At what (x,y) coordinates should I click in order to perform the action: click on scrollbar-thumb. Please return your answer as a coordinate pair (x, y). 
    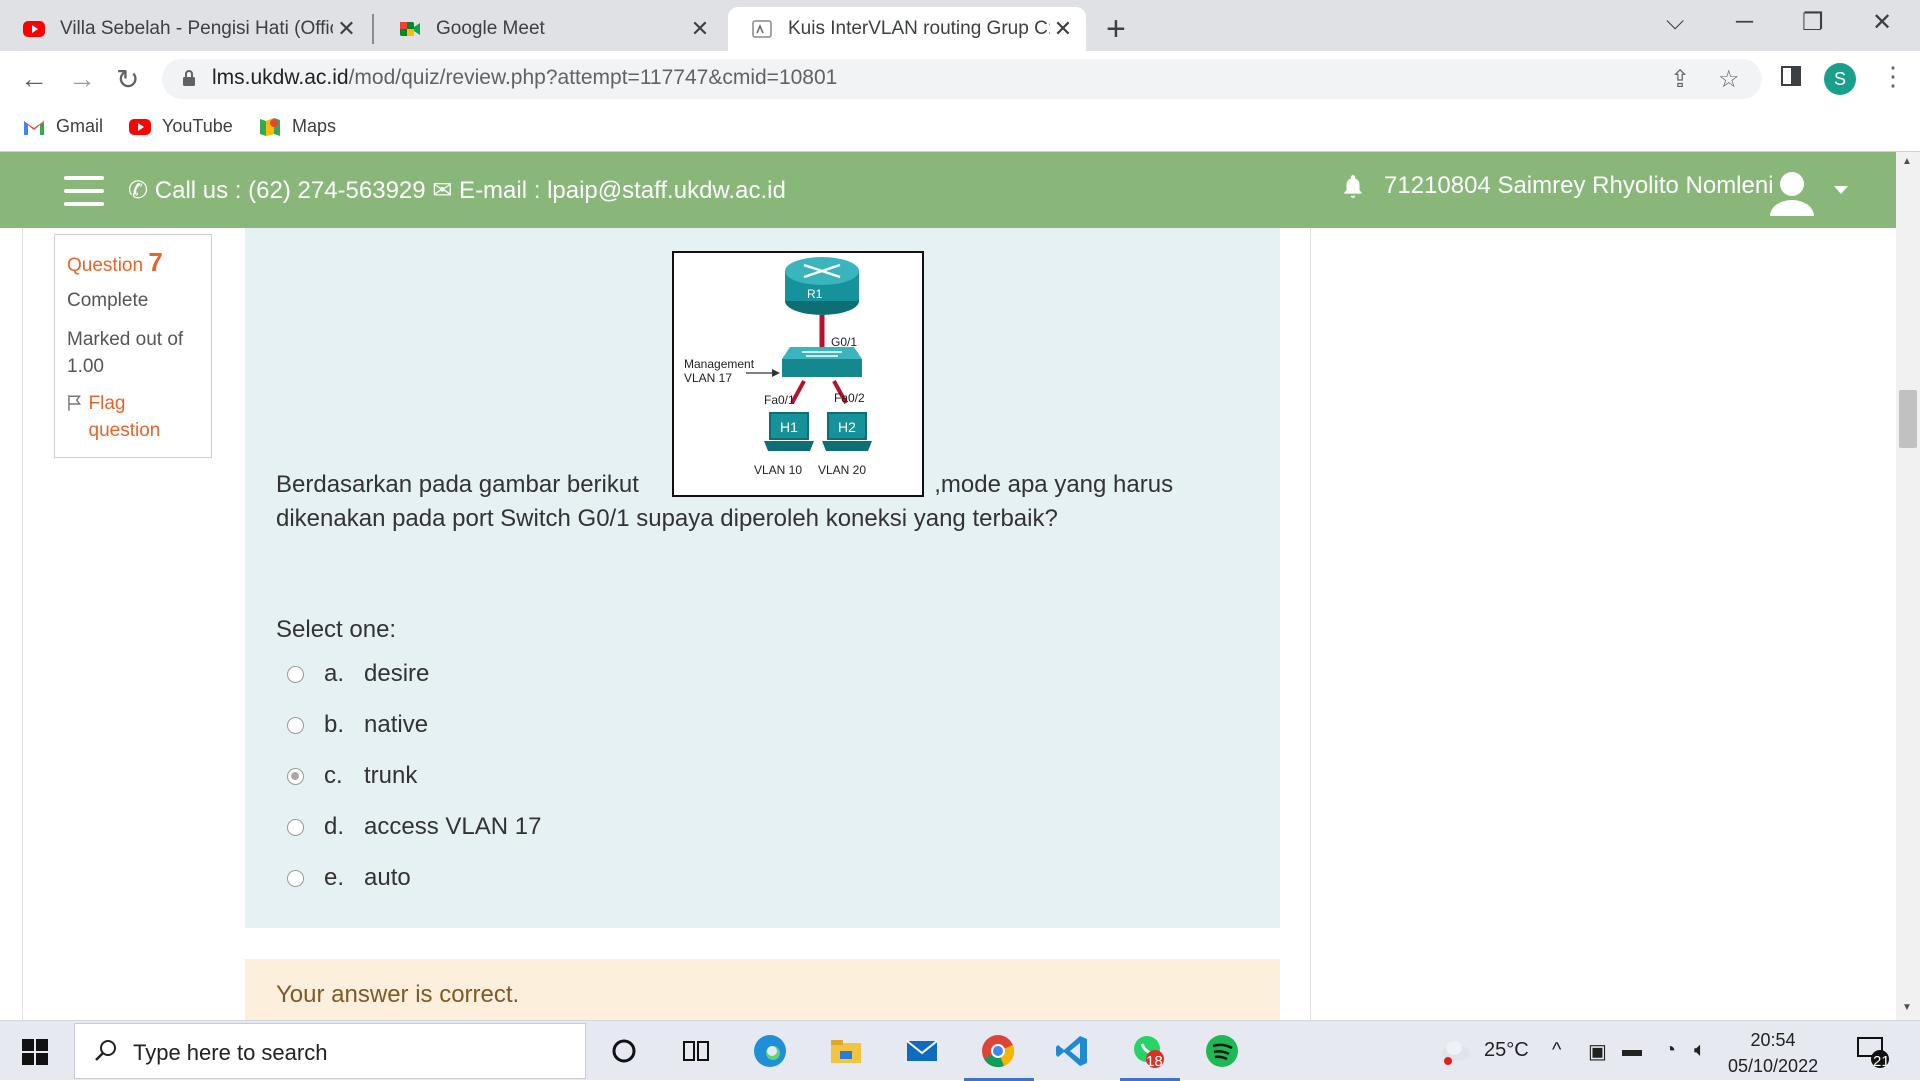
    Looking at the image, I should click on (1908, 419).